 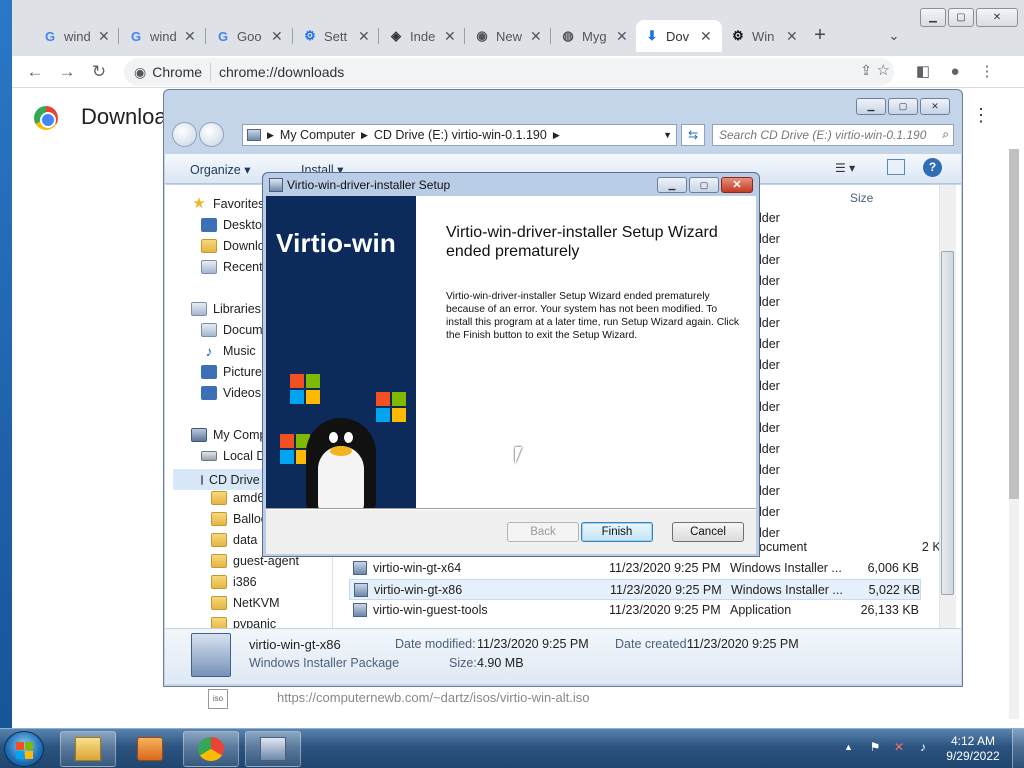 I want to click on tab-separator, so click(x=292, y=36).